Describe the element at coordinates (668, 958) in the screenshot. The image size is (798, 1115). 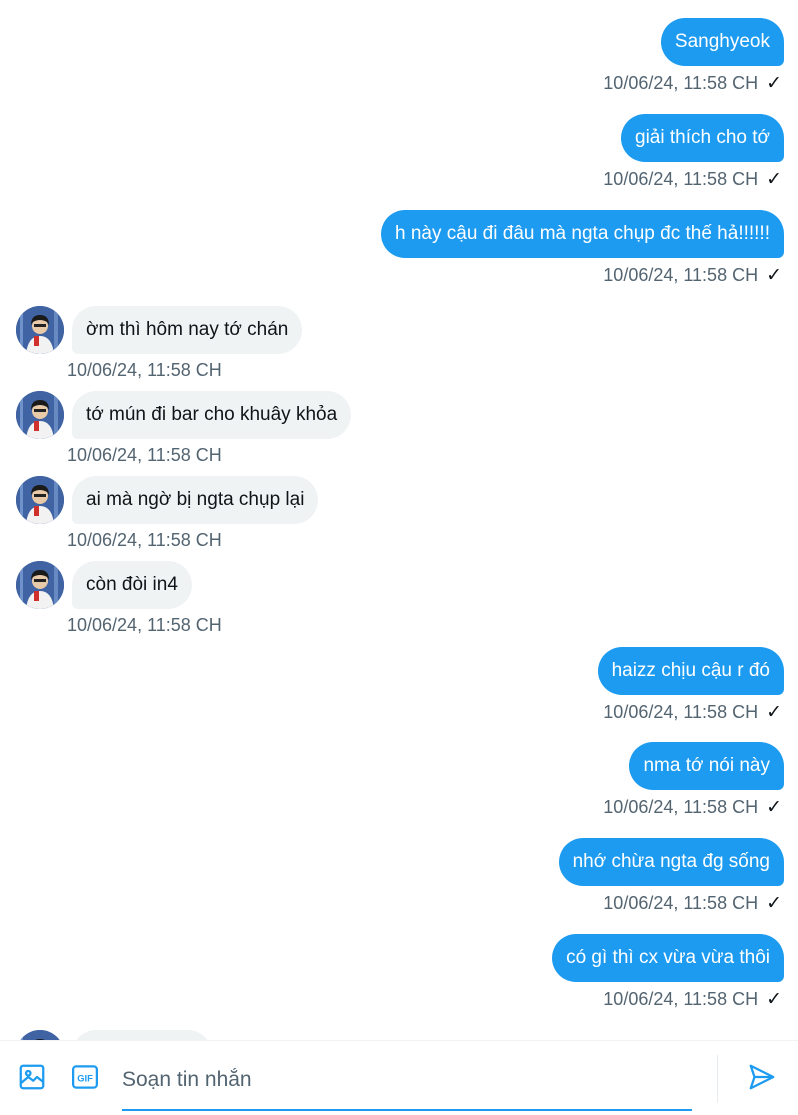
I see `message-bubble: có gì thì cx vừa vừa thôi` at that location.